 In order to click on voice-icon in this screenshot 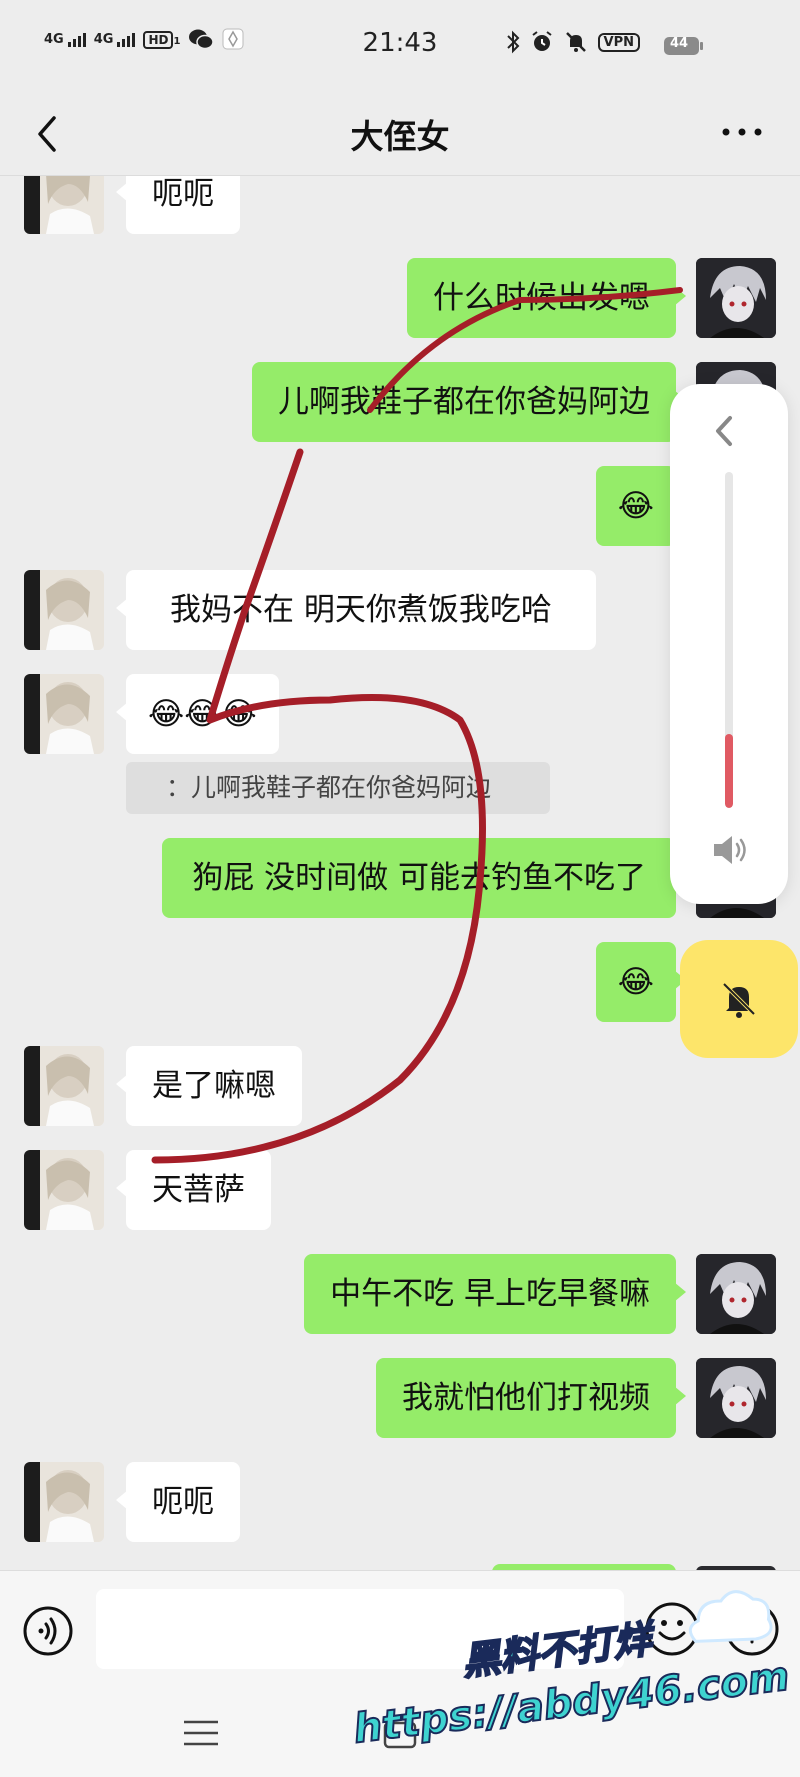, I will do `click(48, 1631)`.